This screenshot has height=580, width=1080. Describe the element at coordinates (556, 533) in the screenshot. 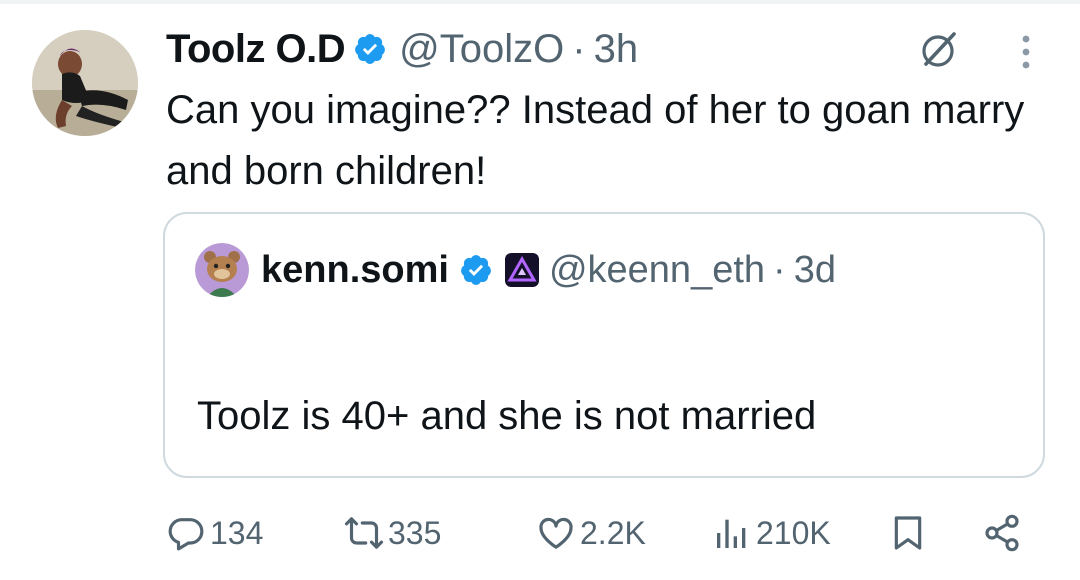

I see `heart-icon` at that location.